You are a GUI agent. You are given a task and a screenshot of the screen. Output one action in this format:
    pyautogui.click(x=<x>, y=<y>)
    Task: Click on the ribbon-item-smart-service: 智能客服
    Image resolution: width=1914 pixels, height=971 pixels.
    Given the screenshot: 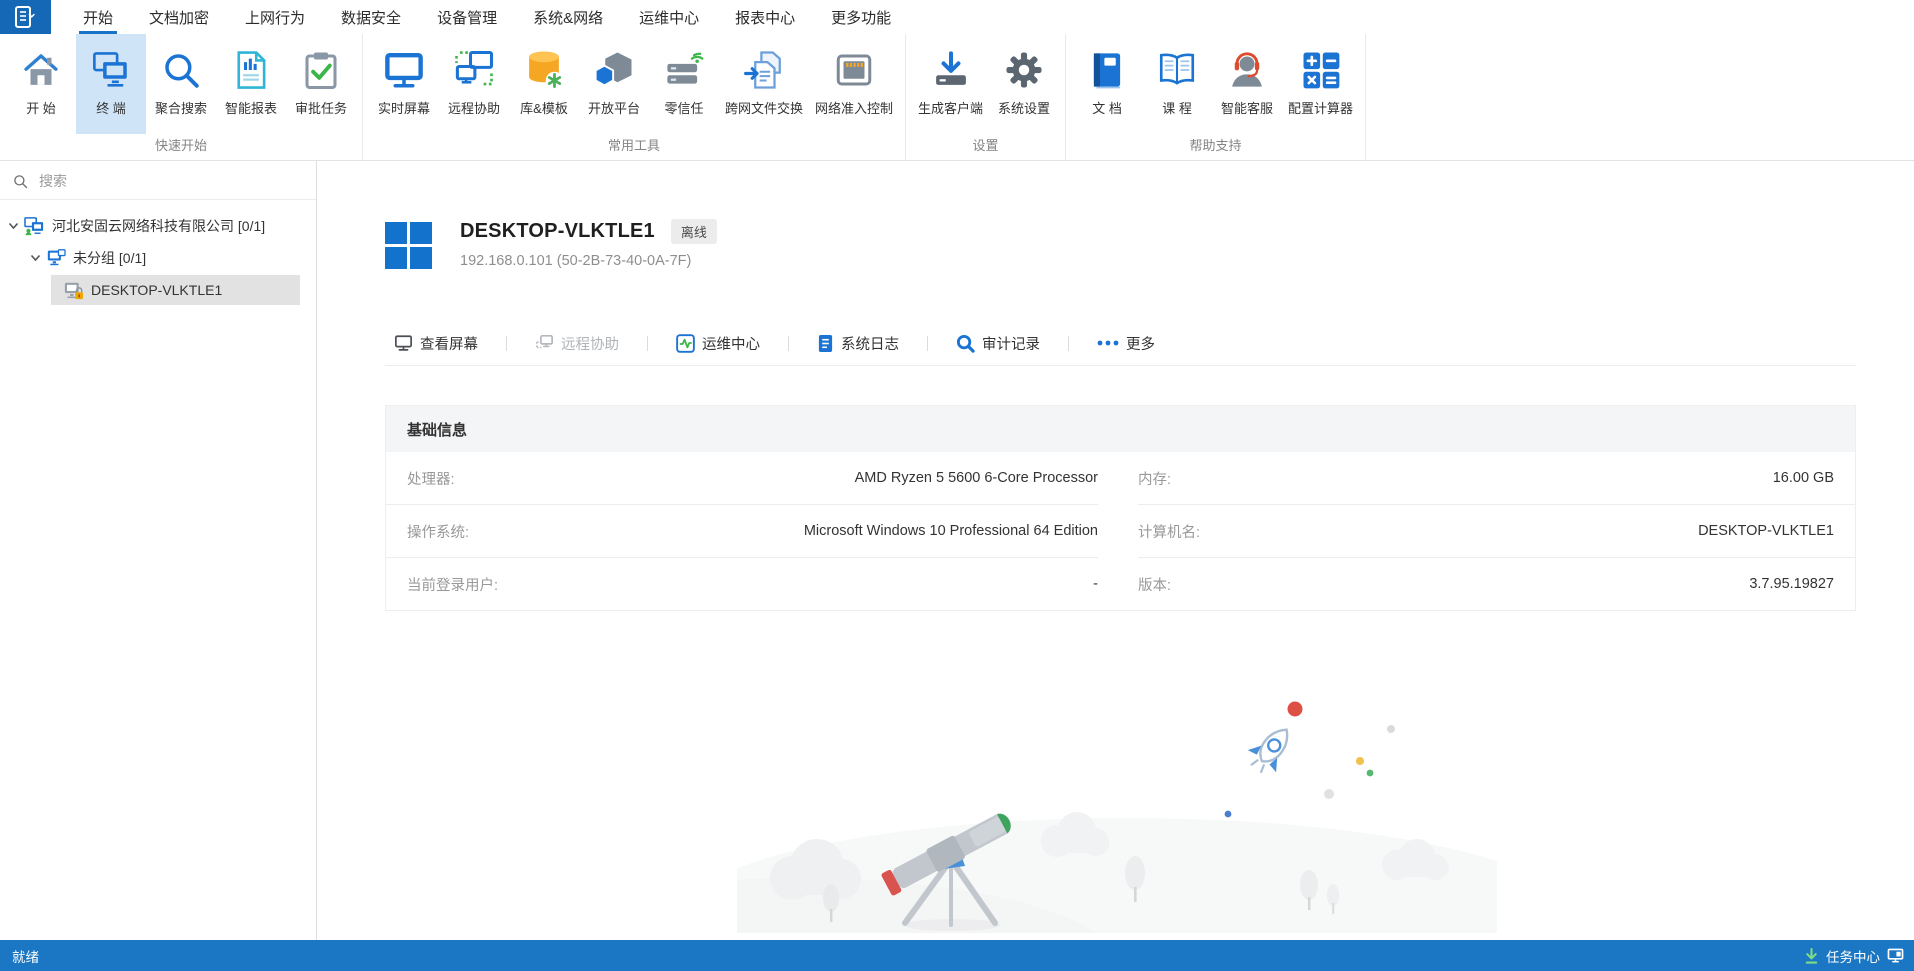 What is the action you would take?
    pyautogui.click(x=1247, y=84)
    